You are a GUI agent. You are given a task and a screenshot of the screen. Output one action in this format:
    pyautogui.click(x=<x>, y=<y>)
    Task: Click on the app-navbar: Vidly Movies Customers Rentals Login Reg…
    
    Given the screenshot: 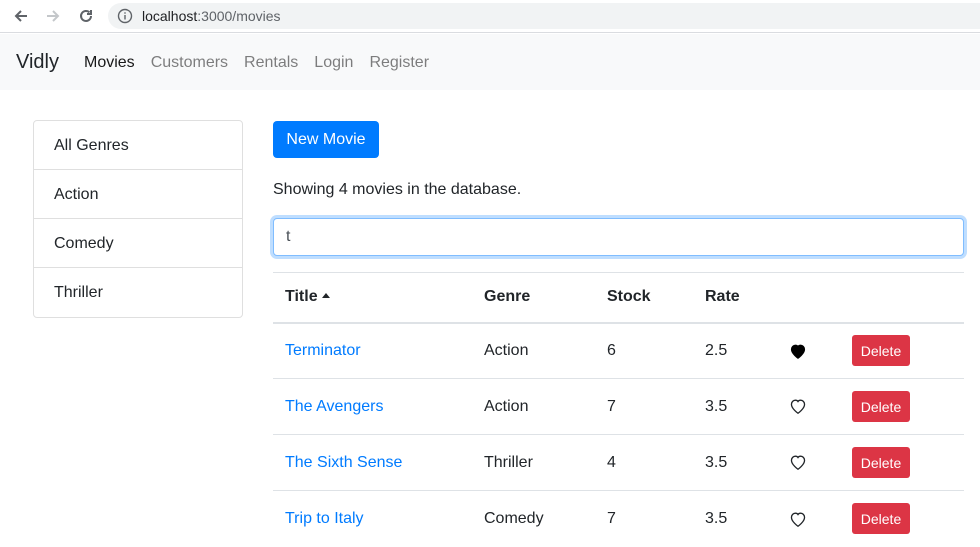 What is the action you would take?
    pyautogui.click(x=490, y=62)
    